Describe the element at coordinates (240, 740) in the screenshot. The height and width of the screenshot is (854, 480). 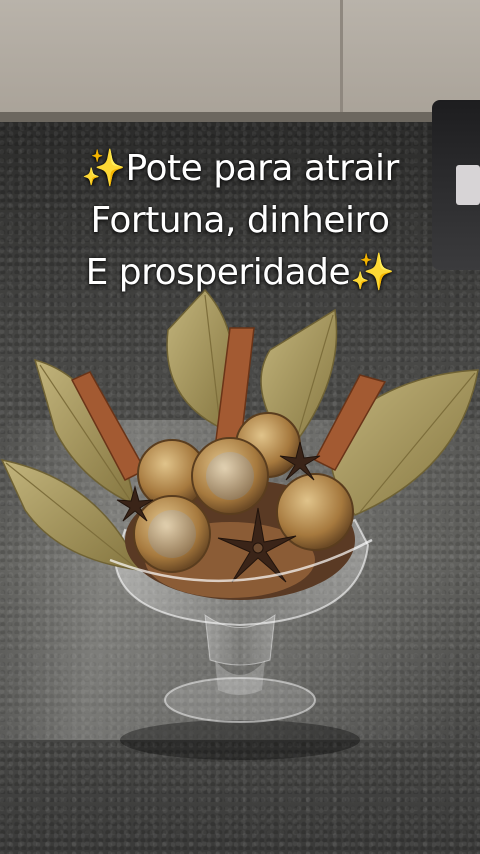
I see `glass-shadow` at that location.